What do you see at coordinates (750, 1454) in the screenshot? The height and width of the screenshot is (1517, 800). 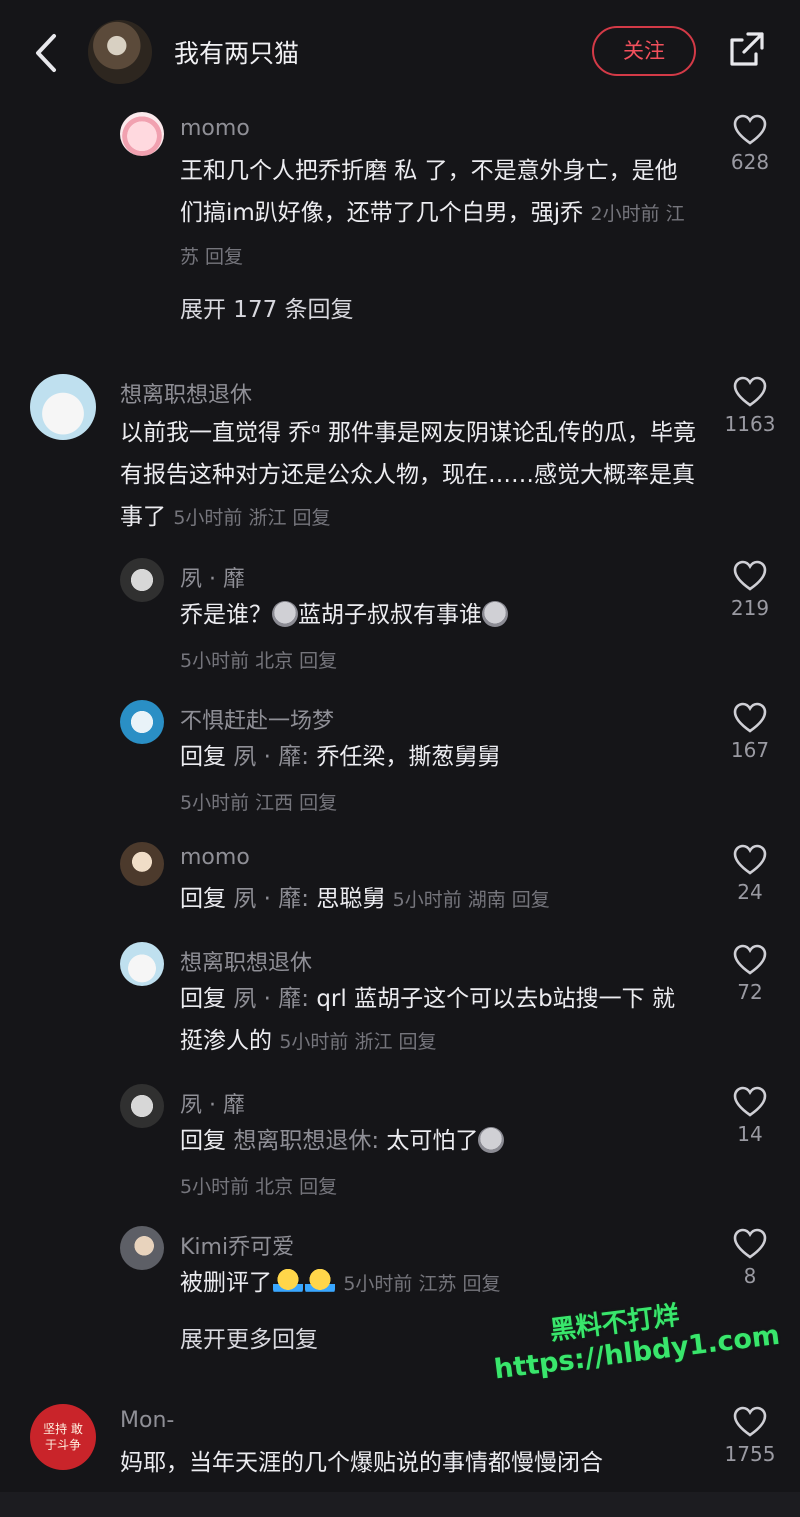 I see `like-count: 1755` at bounding box center [750, 1454].